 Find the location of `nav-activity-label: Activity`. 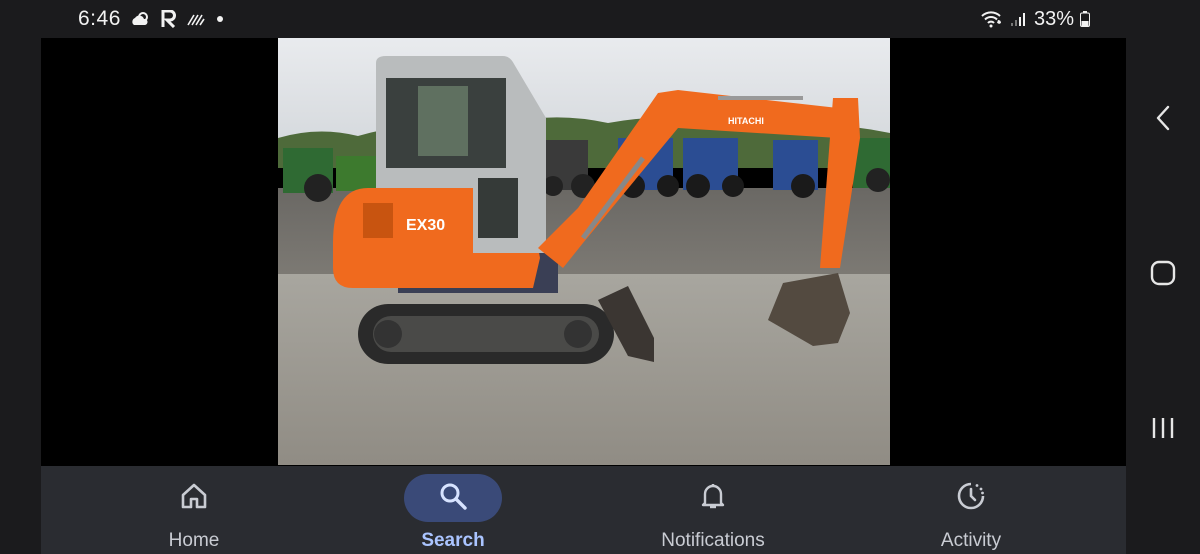

nav-activity-label: Activity is located at coordinates (971, 540).